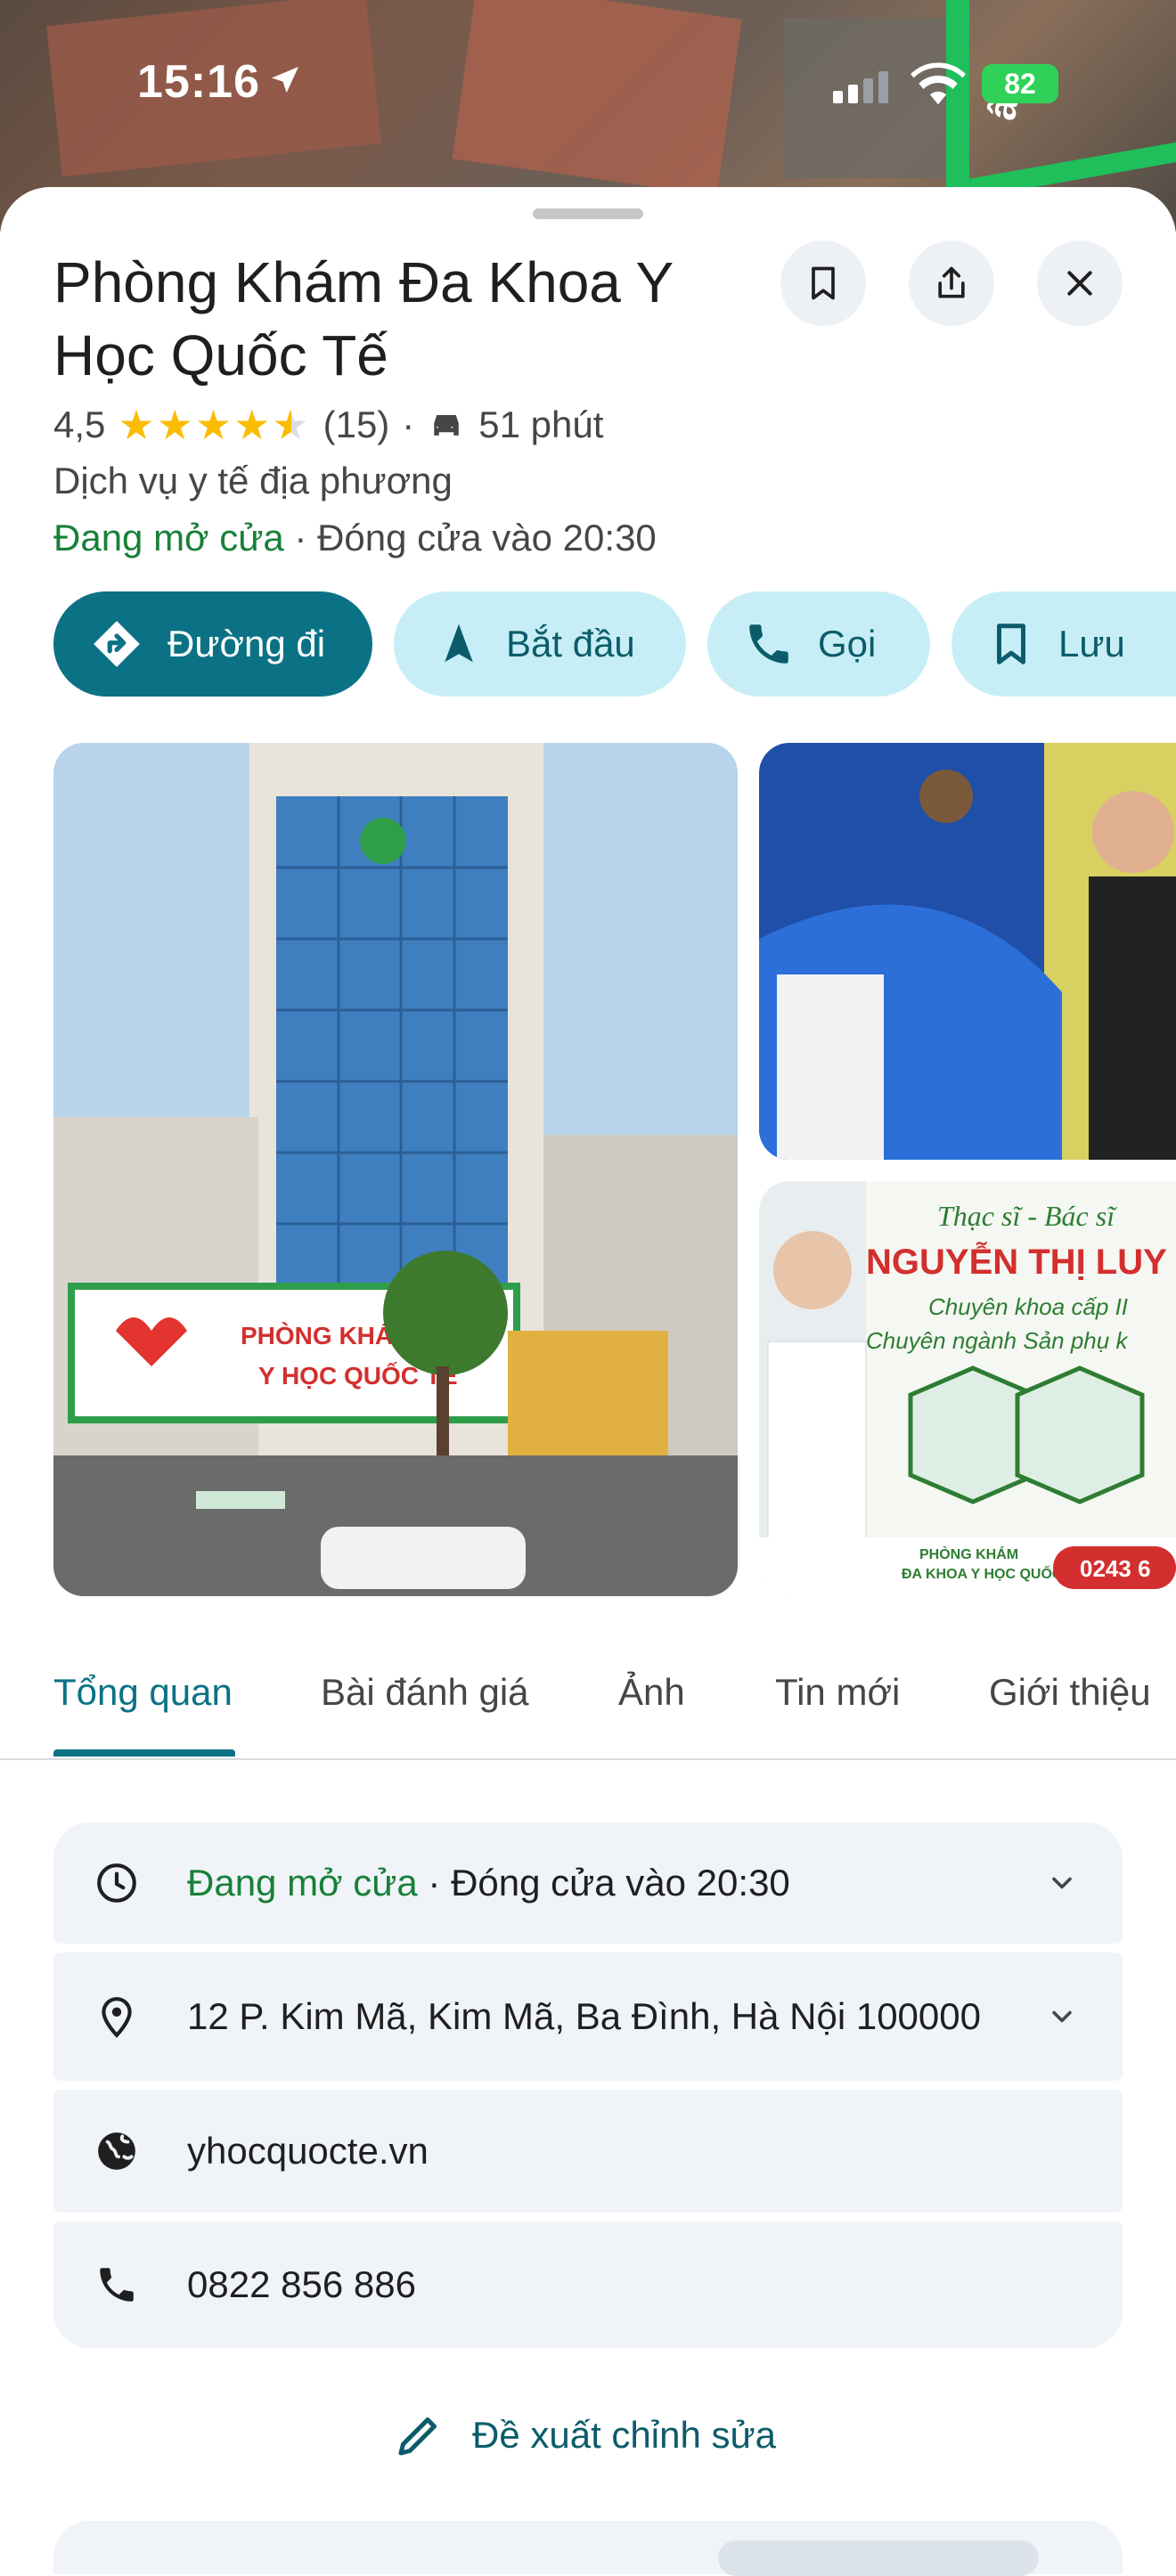  I want to click on tab-photos: Ảnh, so click(651, 1693).